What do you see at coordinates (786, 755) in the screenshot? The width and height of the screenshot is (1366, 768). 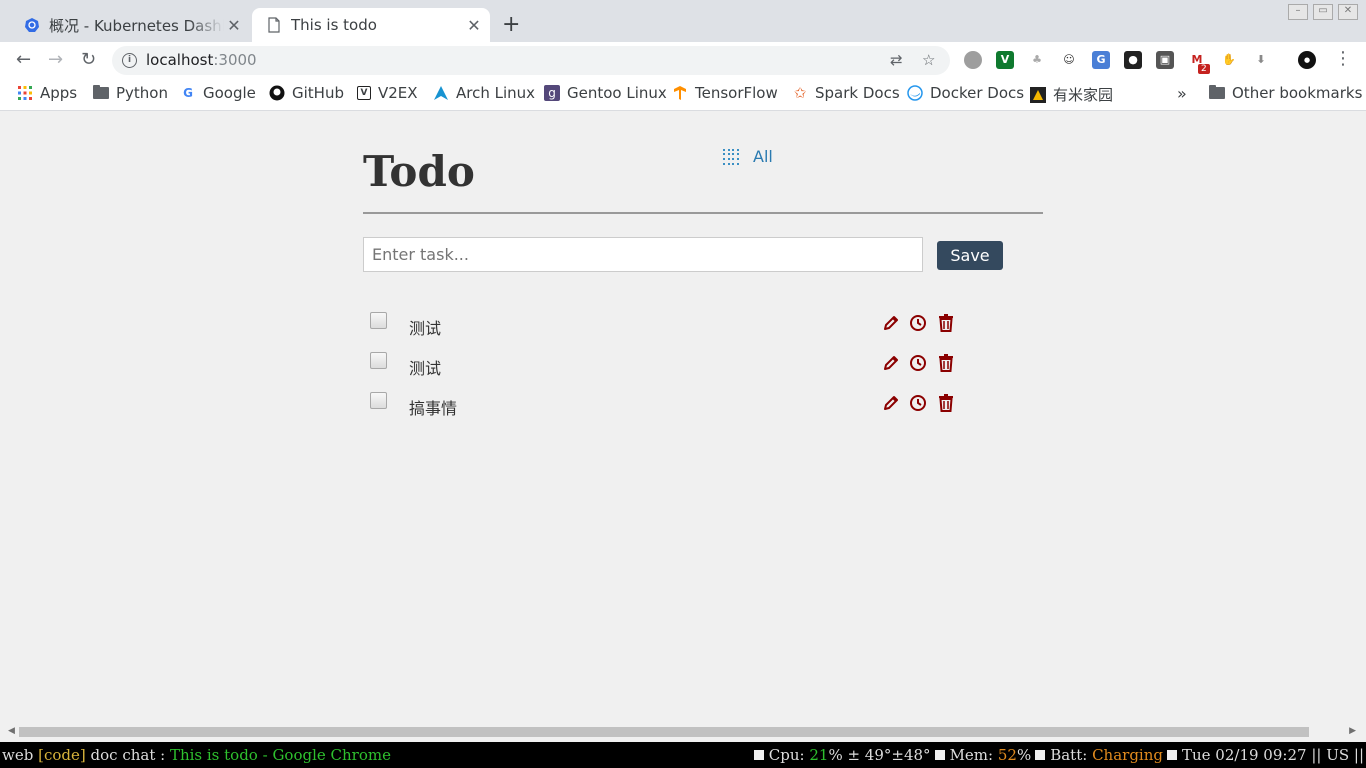 I see `cpu-label: Cpu:` at bounding box center [786, 755].